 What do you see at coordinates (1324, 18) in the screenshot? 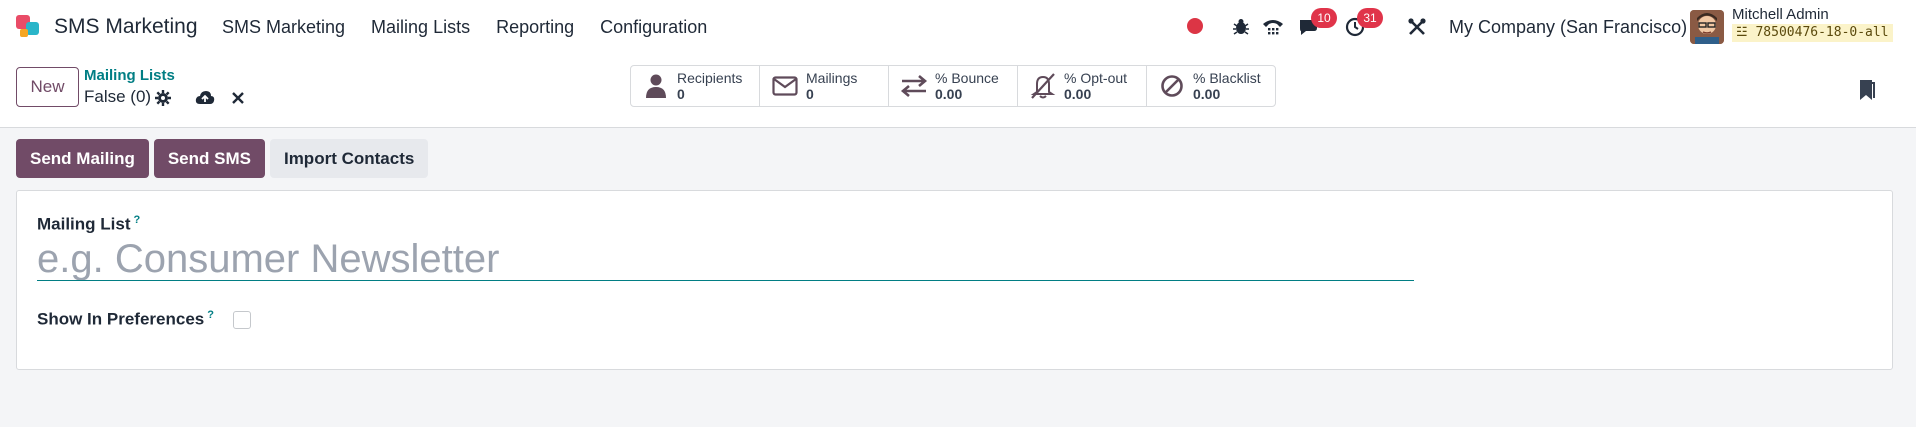
I see `chat-count-badge: 10` at bounding box center [1324, 18].